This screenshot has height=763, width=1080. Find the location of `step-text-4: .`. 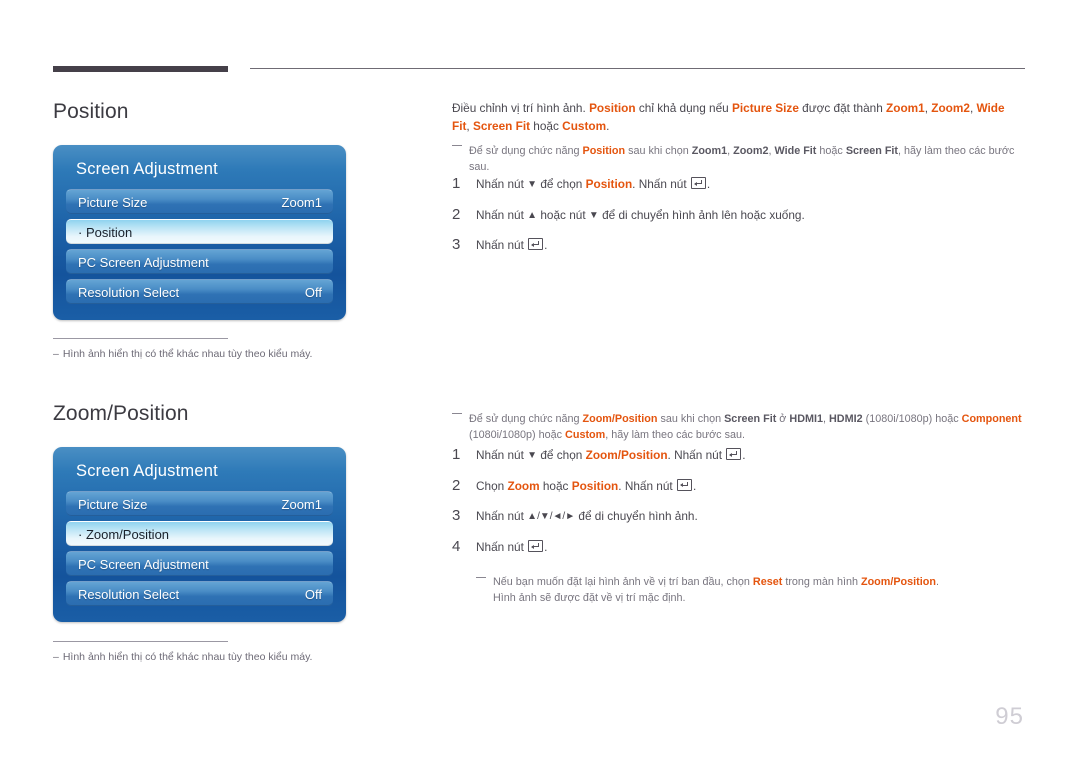

step-text-4: . is located at coordinates (708, 184).